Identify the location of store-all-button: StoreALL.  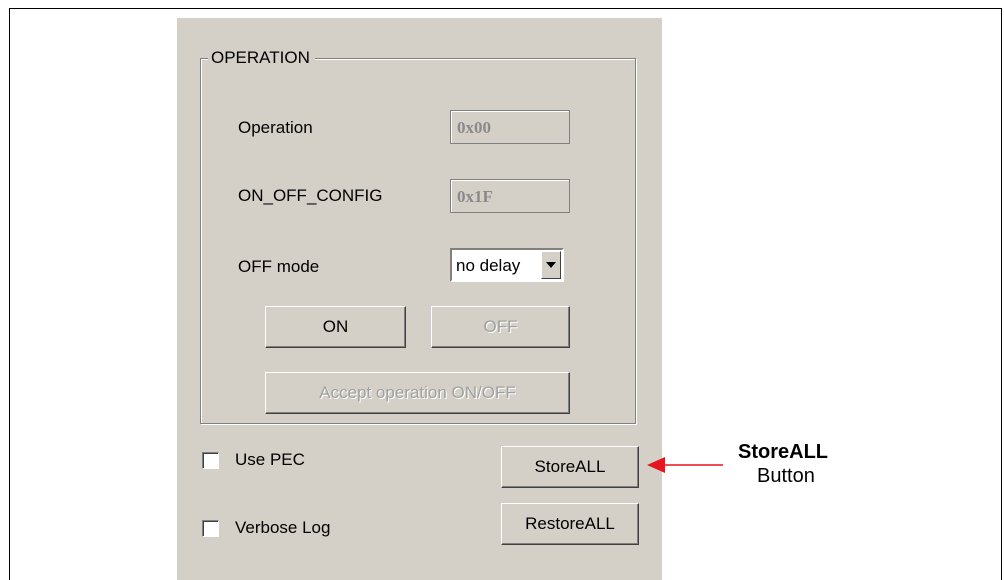
(570, 467).